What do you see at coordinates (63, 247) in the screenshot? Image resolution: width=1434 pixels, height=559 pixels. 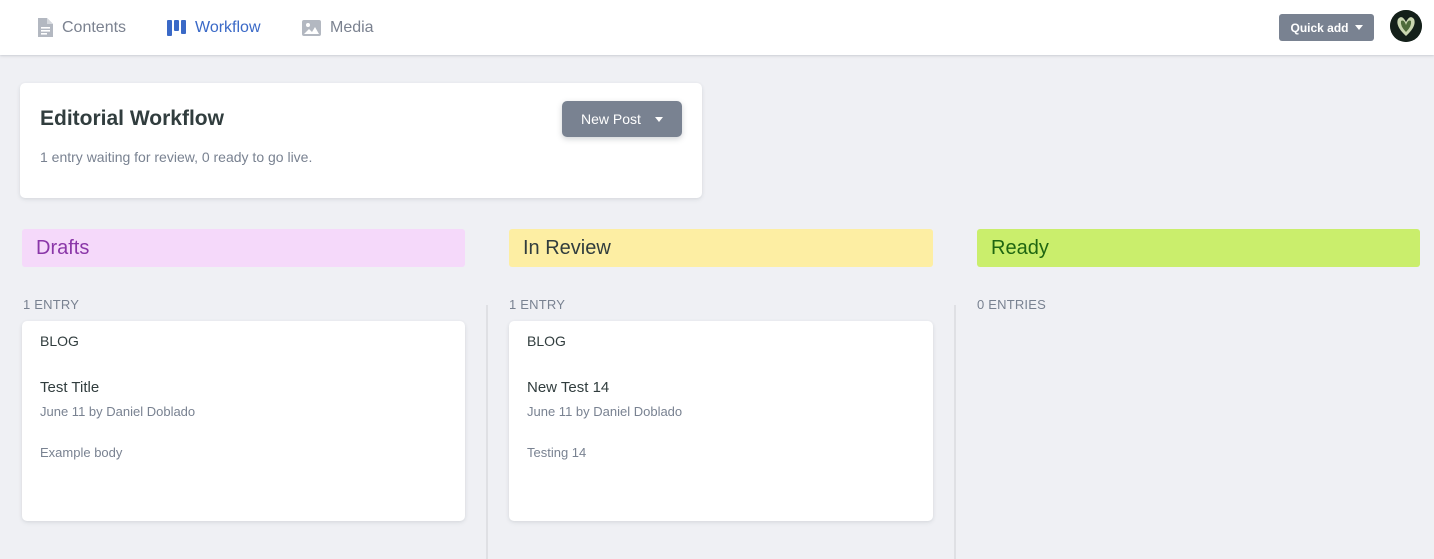 I see `column-title: Drafts` at bounding box center [63, 247].